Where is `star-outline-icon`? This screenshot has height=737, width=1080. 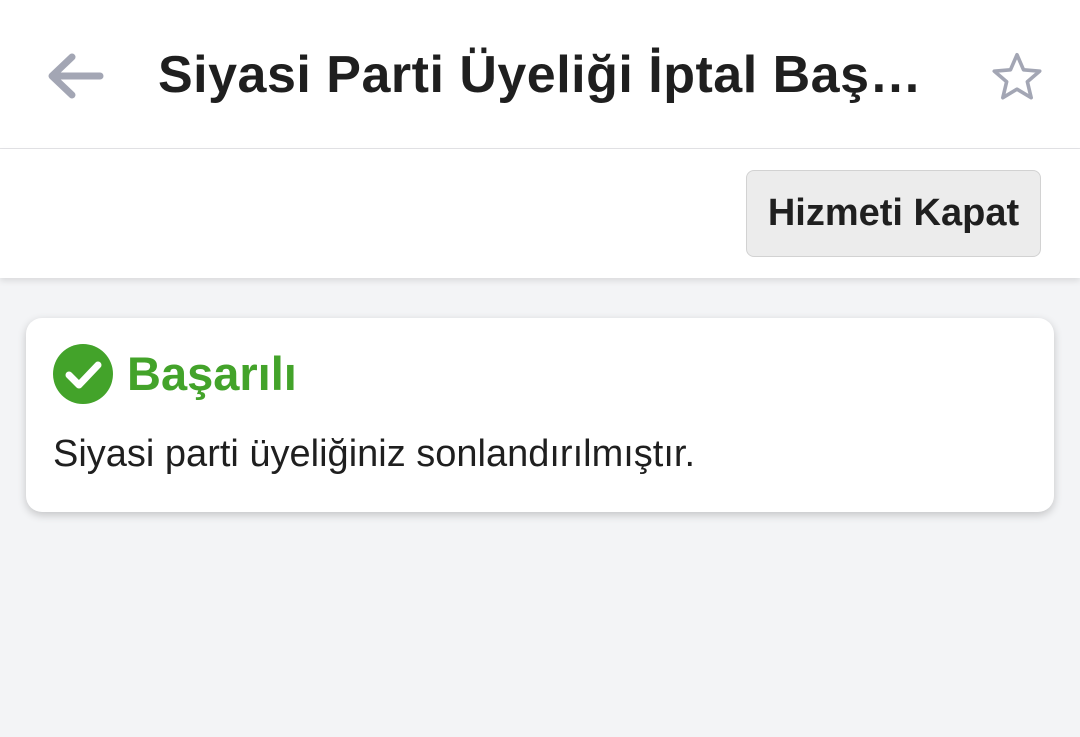
star-outline-icon is located at coordinates (1017, 76).